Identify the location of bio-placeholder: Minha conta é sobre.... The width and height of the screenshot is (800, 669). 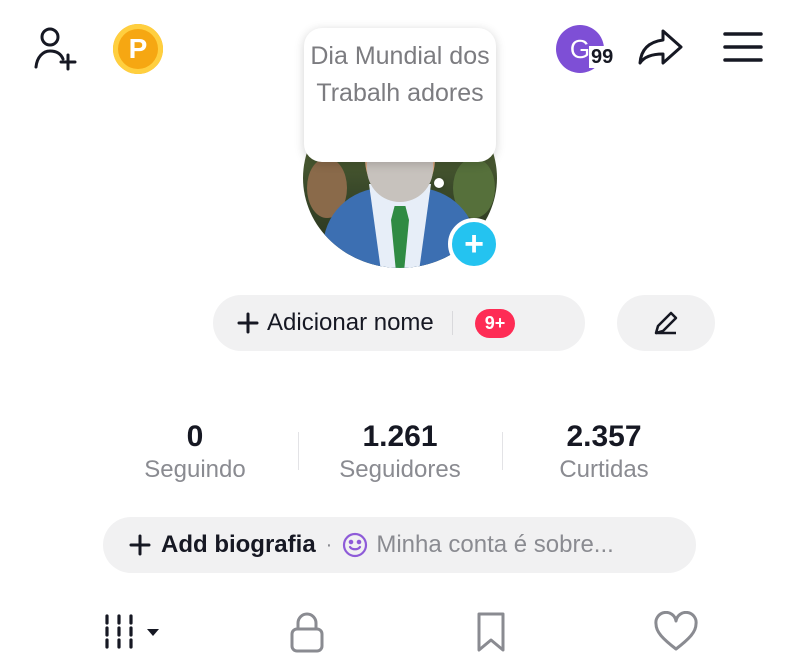
(495, 544).